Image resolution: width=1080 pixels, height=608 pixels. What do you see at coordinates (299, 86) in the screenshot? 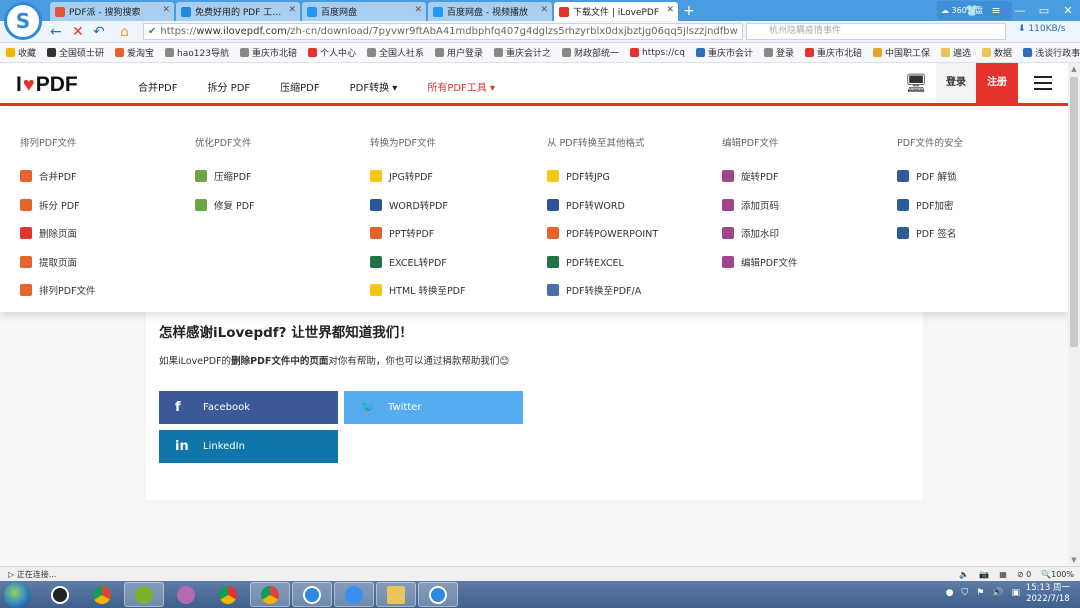
I see `nav-item: 压缩PDF` at bounding box center [299, 86].